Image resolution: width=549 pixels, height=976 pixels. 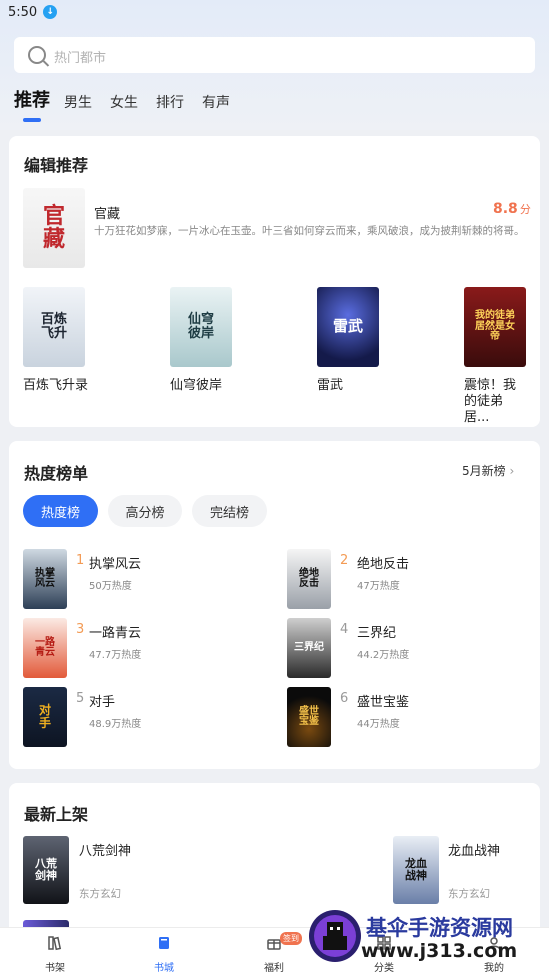 I want to click on rank-cover-4: 三界纪, so click(x=309, y=648).